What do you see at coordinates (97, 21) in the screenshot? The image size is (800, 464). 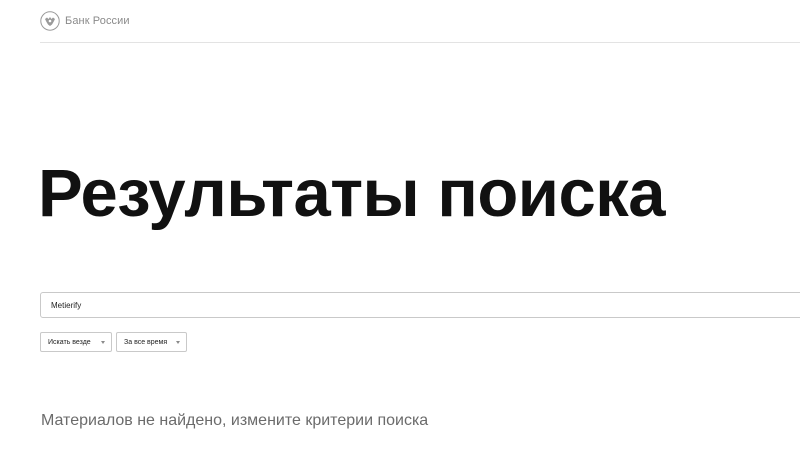 I see `logo-text: Банк России` at bounding box center [97, 21].